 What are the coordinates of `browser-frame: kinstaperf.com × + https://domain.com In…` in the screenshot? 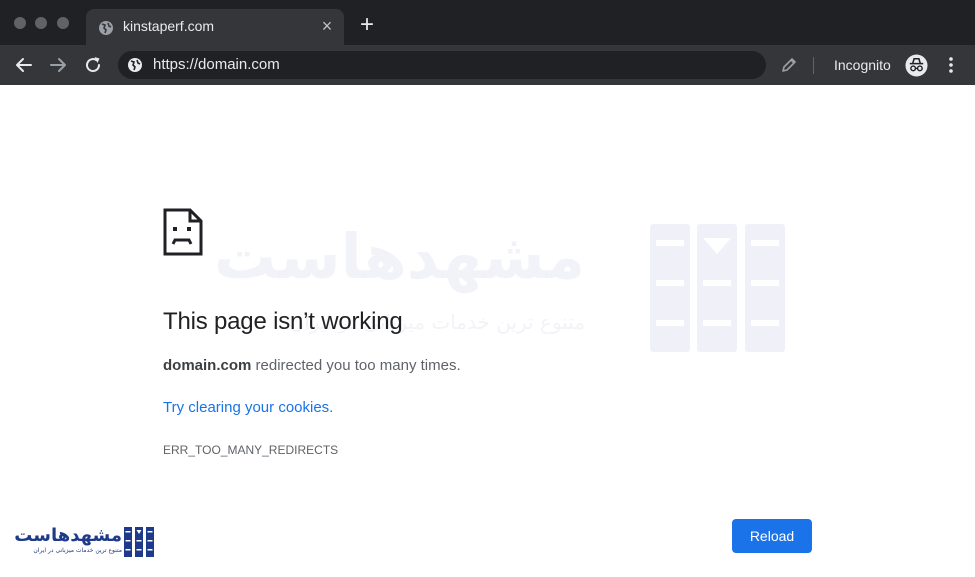 It's located at (487, 42).